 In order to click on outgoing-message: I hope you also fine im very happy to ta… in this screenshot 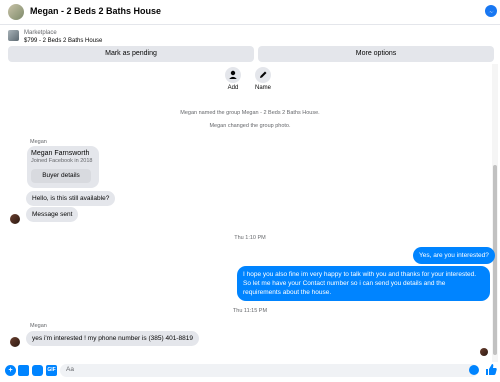, I will do `click(363, 283)`.